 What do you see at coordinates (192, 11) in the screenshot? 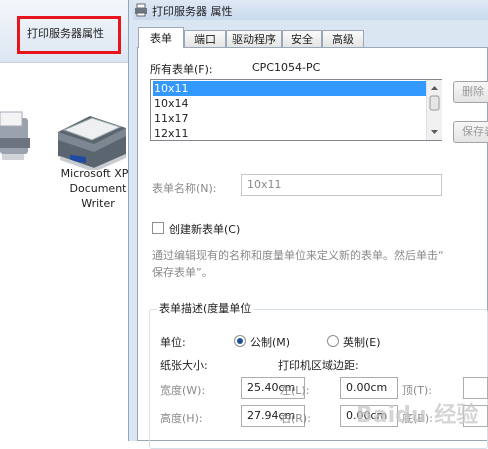
I see `dialog-title: 打印服务器 属性` at bounding box center [192, 11].